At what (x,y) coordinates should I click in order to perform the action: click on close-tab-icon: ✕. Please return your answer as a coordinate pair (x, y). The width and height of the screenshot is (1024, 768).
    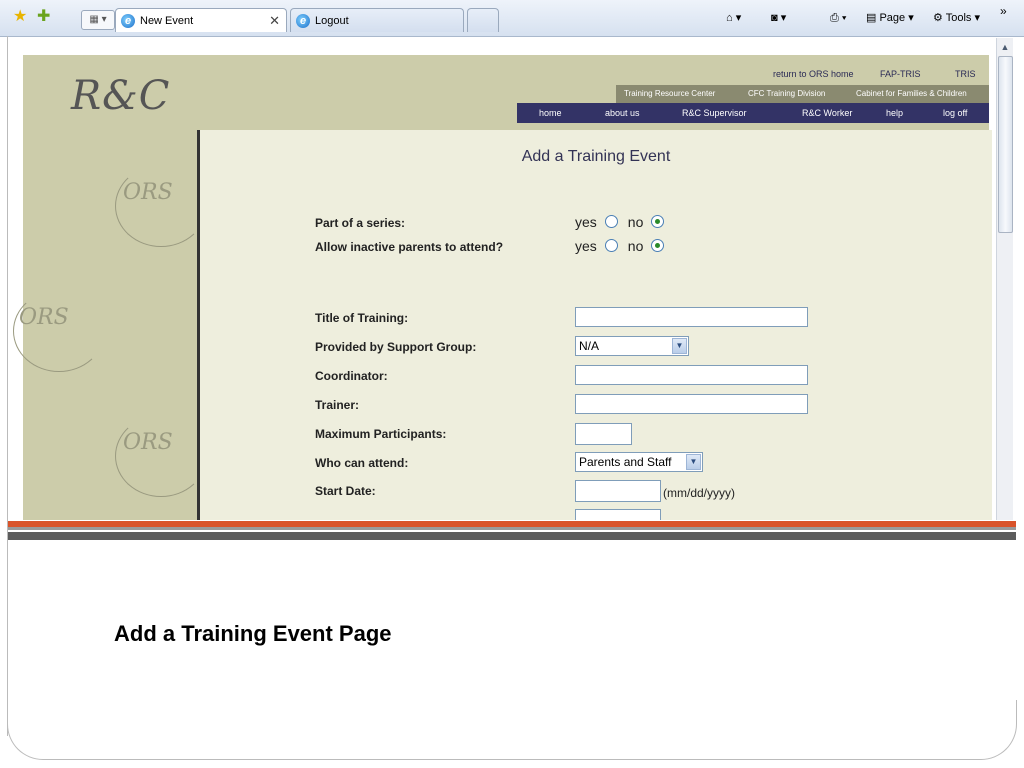
    Looking at the image, I should click on (274, 21).